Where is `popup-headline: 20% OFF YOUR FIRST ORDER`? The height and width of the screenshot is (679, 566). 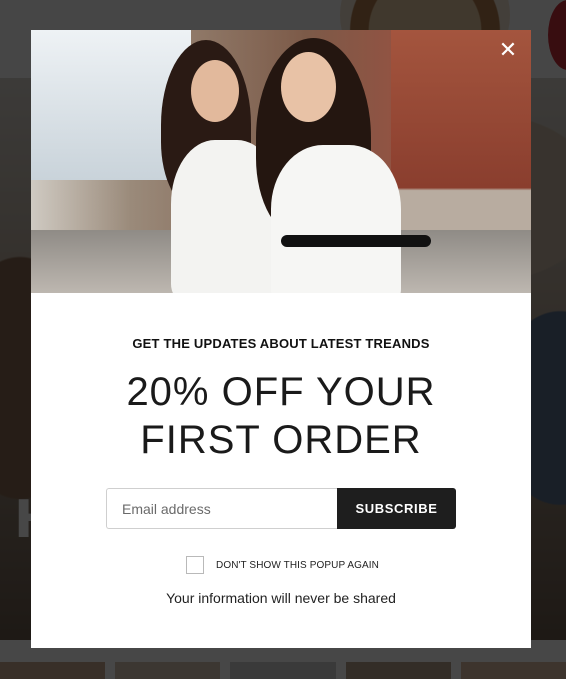 popup-headline: 20% OFF YOUR FIRST ORDER is located at coordinates (281, 416).